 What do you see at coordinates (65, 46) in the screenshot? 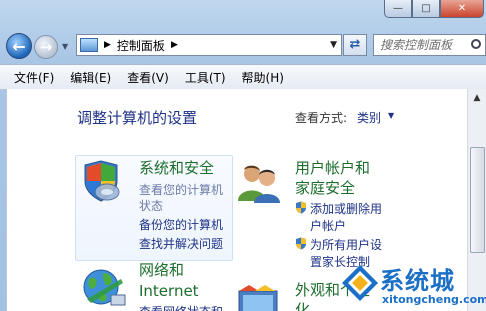
I see `history-dropdown-icon: ▼` at bounding box center [65, 46].